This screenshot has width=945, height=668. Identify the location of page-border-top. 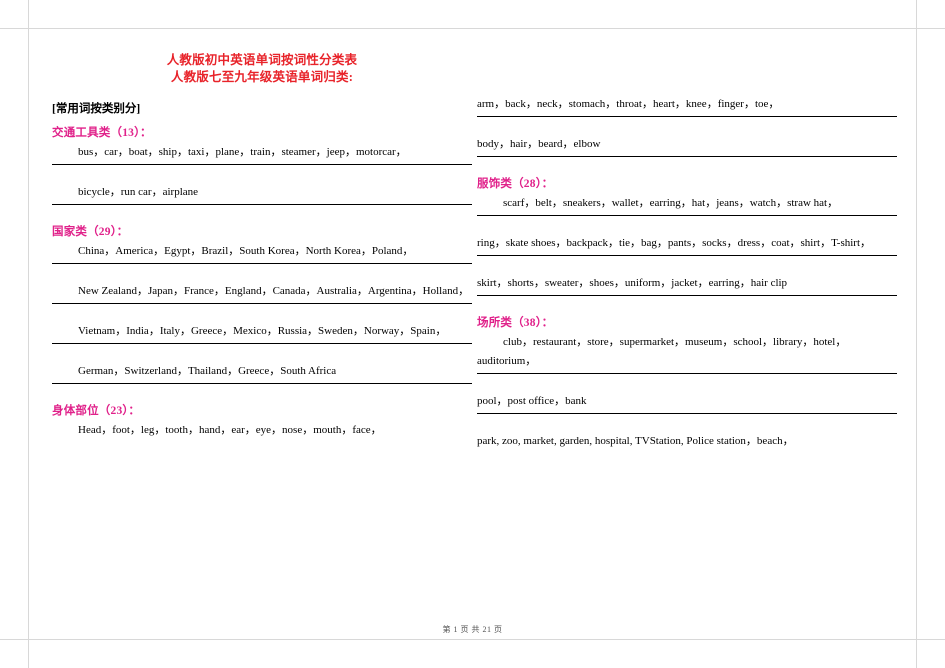
(472, 28).